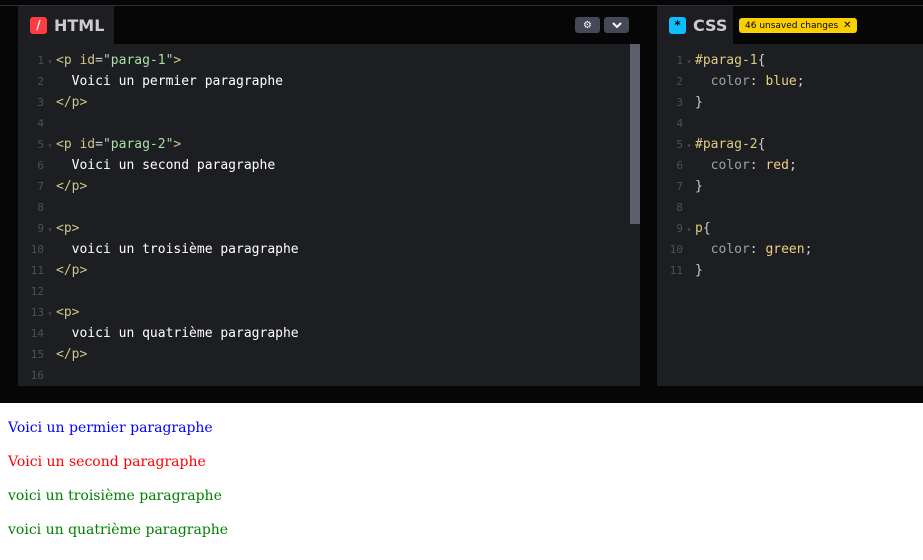 The height and width of the screenshot is (560, 923). Describe the element at coordinates (699, 186) in the screenshot. I see `code-token: }` at that location.